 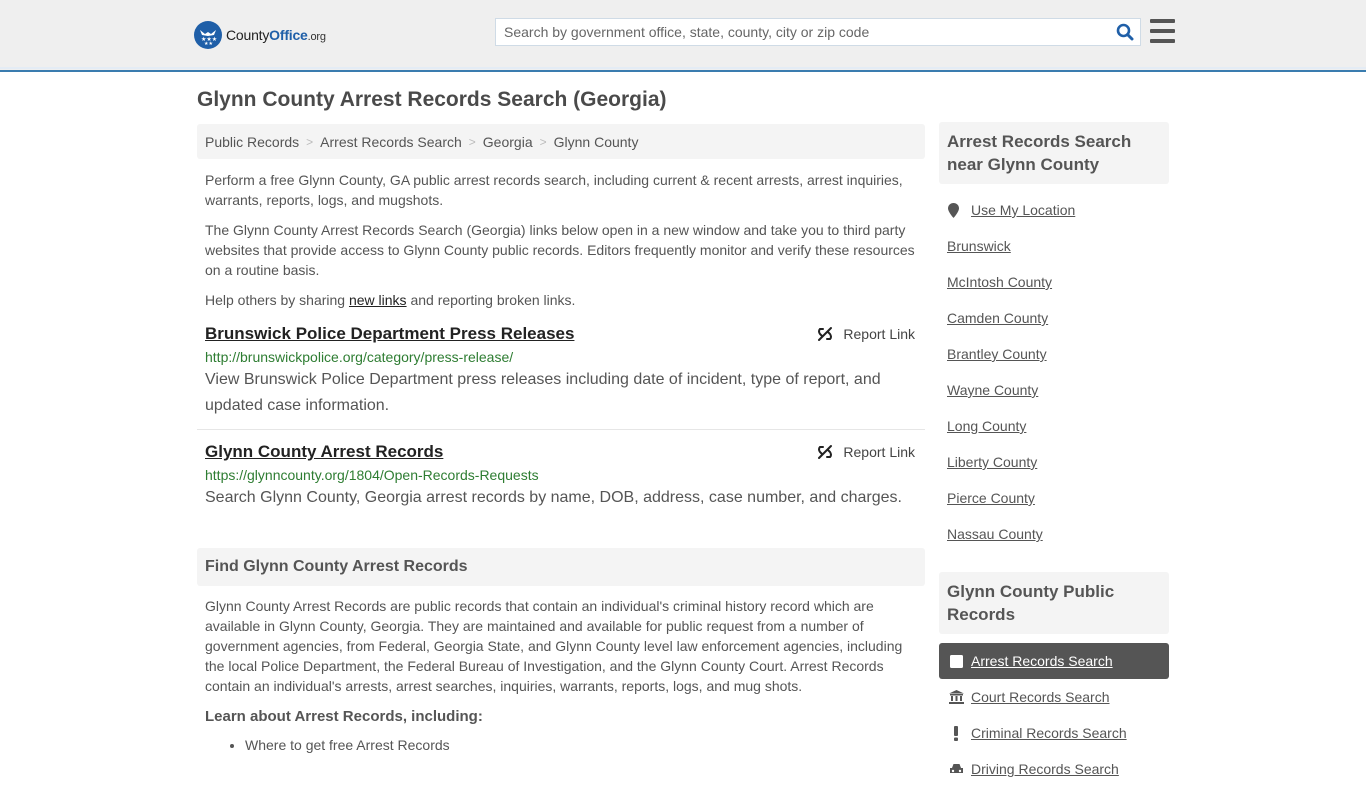 I want to click on nearby-link-mcintosh-county: McIntosh County, so click(x=999, y=282).